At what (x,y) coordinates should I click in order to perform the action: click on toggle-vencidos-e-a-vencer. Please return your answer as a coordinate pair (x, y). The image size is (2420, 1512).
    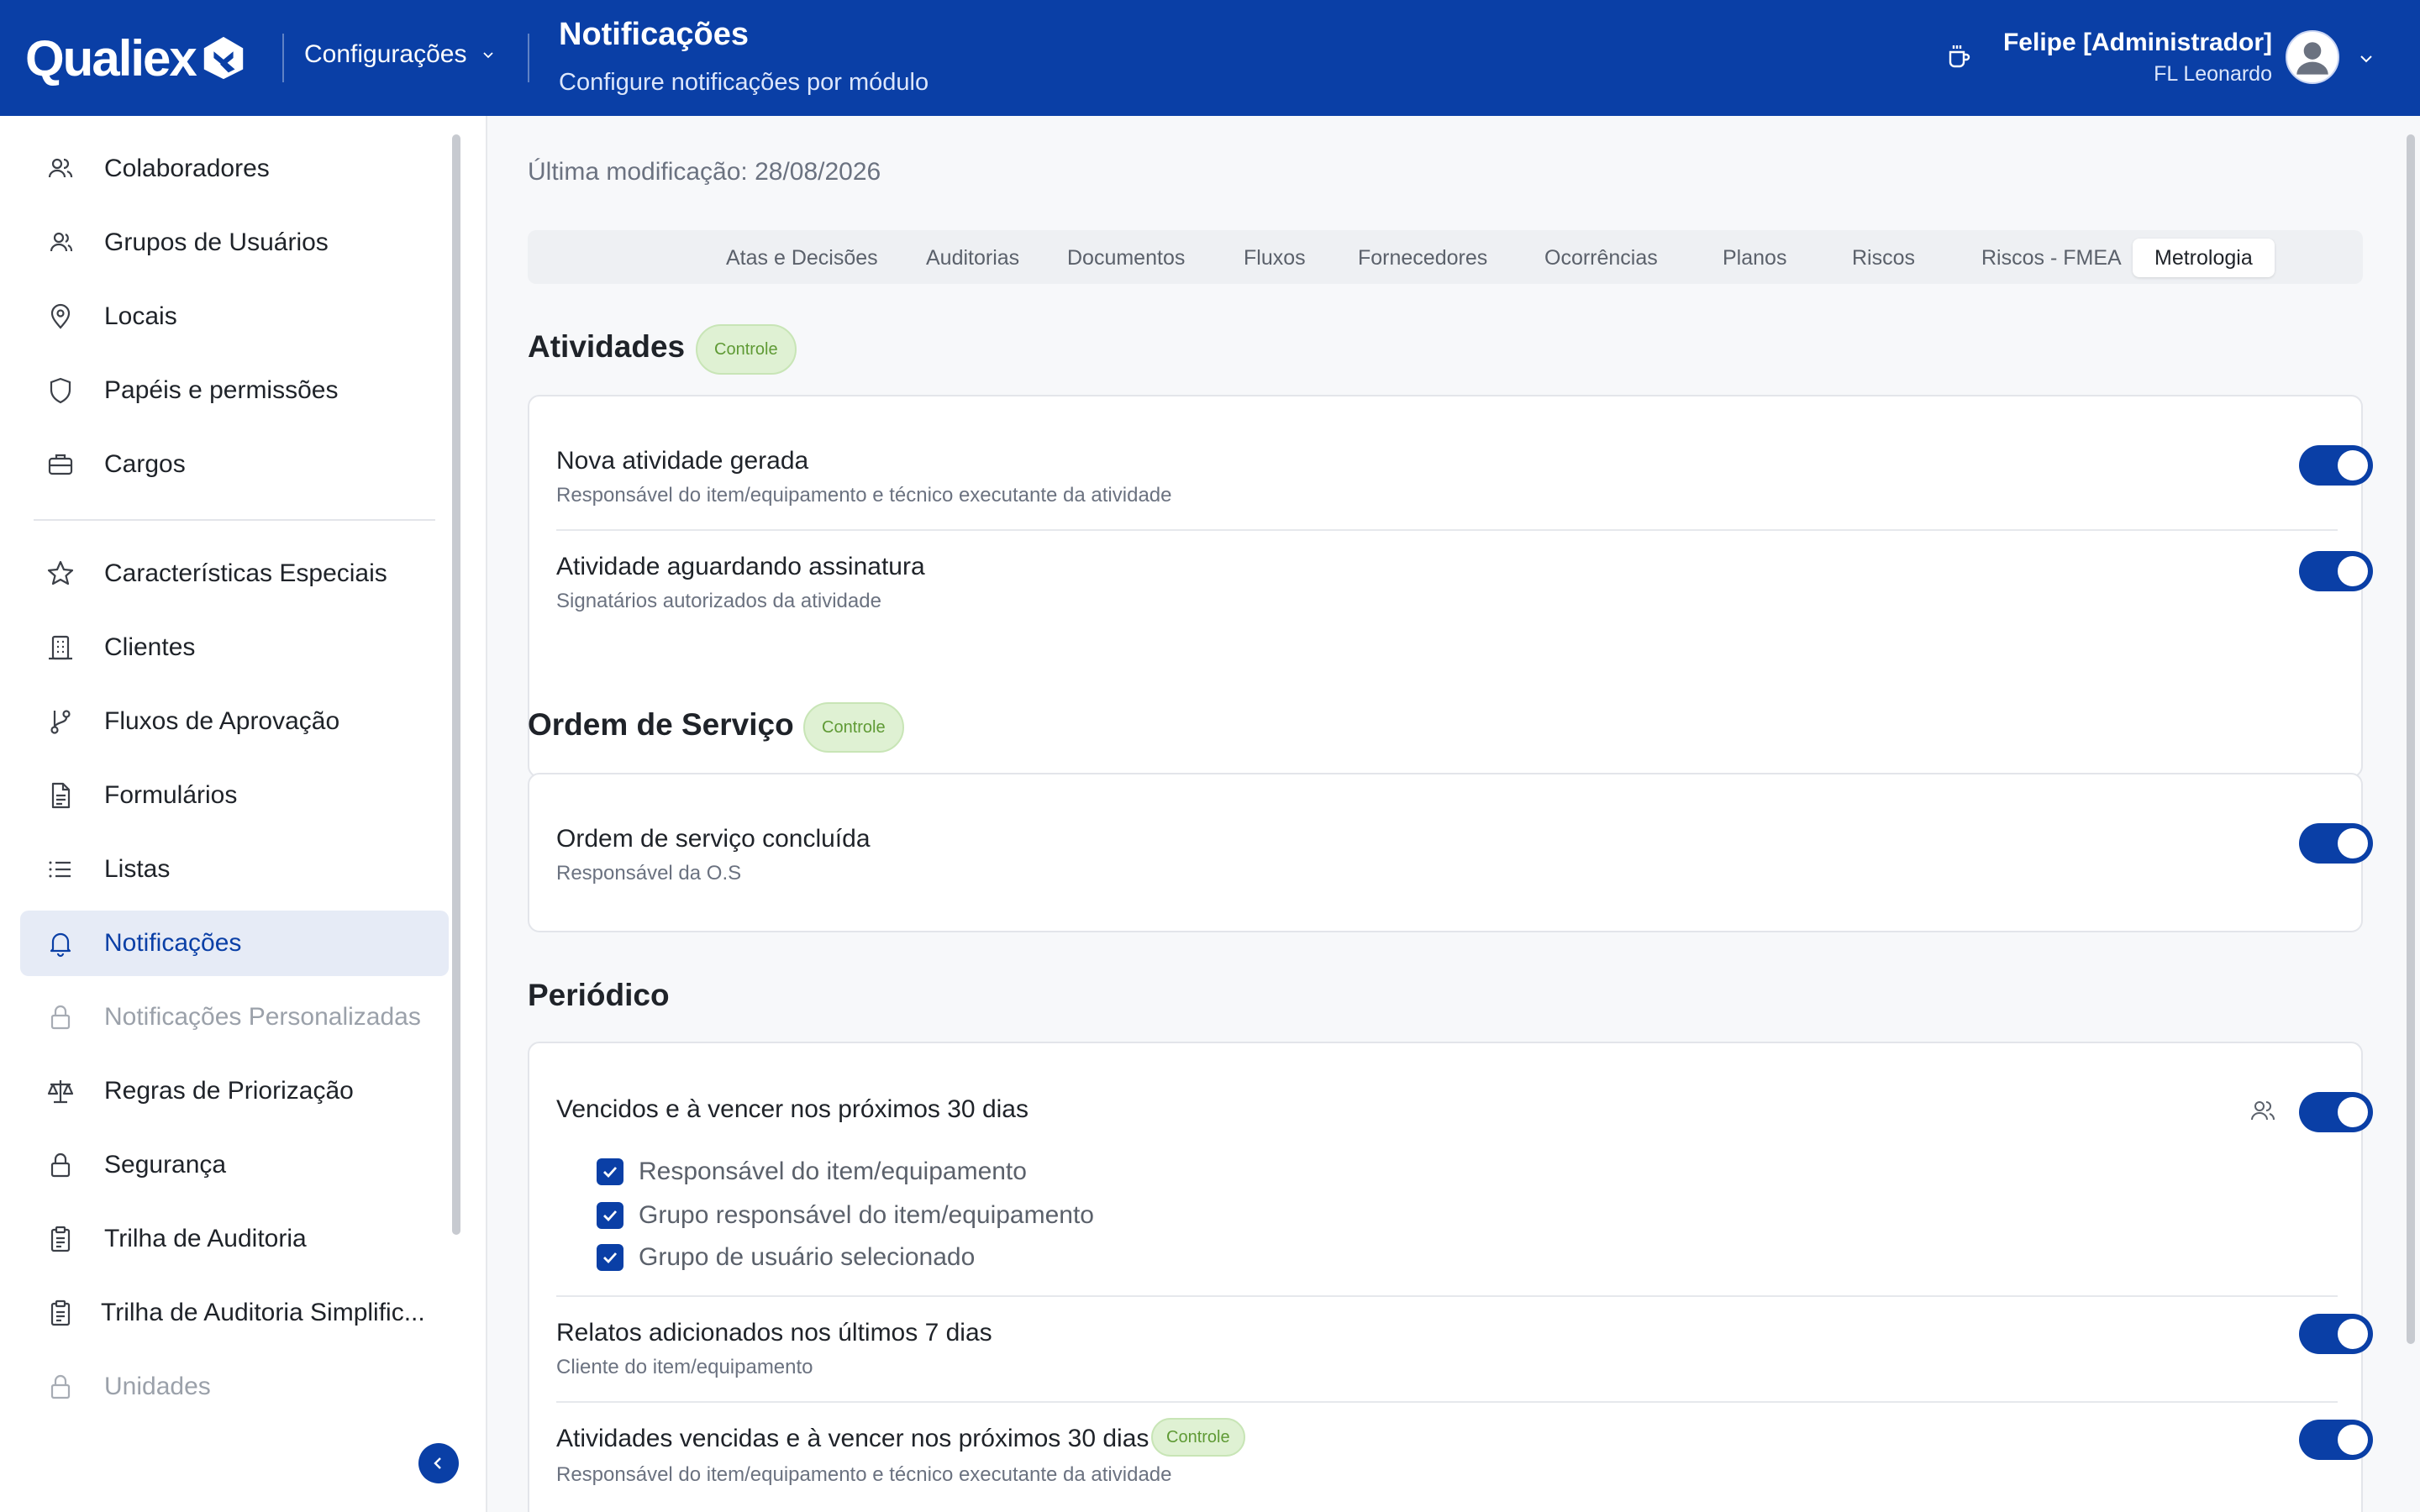
    Looking at the image, I should click on (2336, 1112).